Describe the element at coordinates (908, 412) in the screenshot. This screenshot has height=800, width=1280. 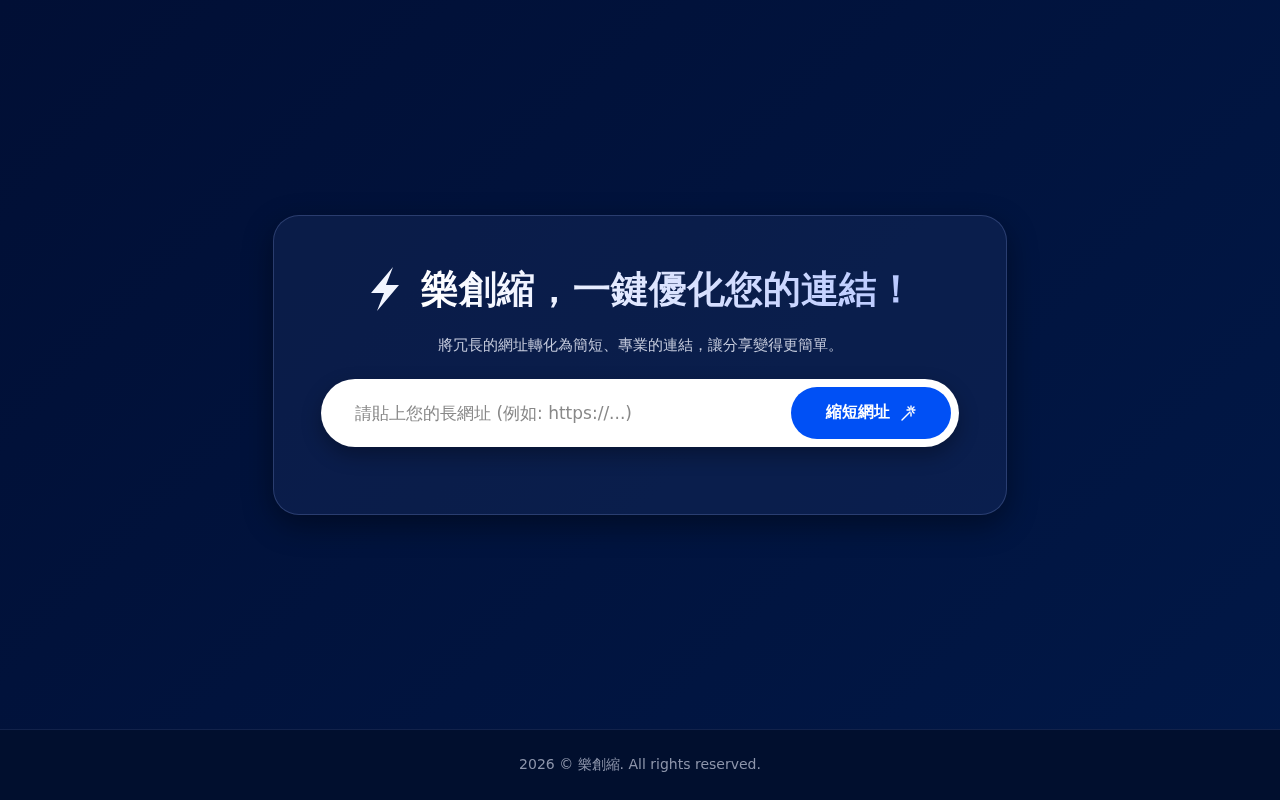
I see `magic-wand-icon` at that location.